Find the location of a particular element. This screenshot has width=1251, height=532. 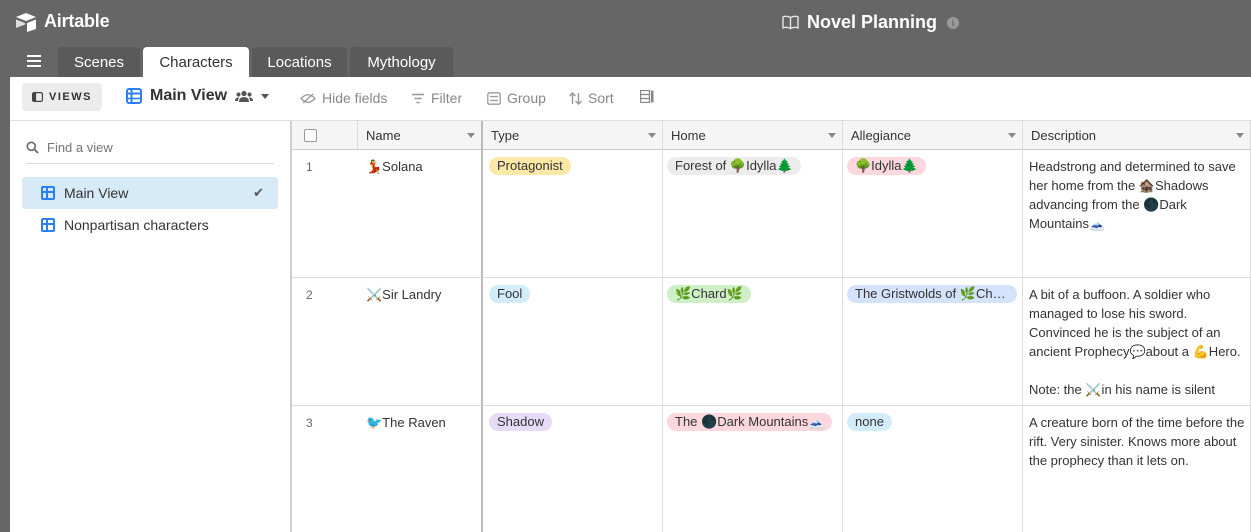

group-button: Group is located at coordinates (516, 98).